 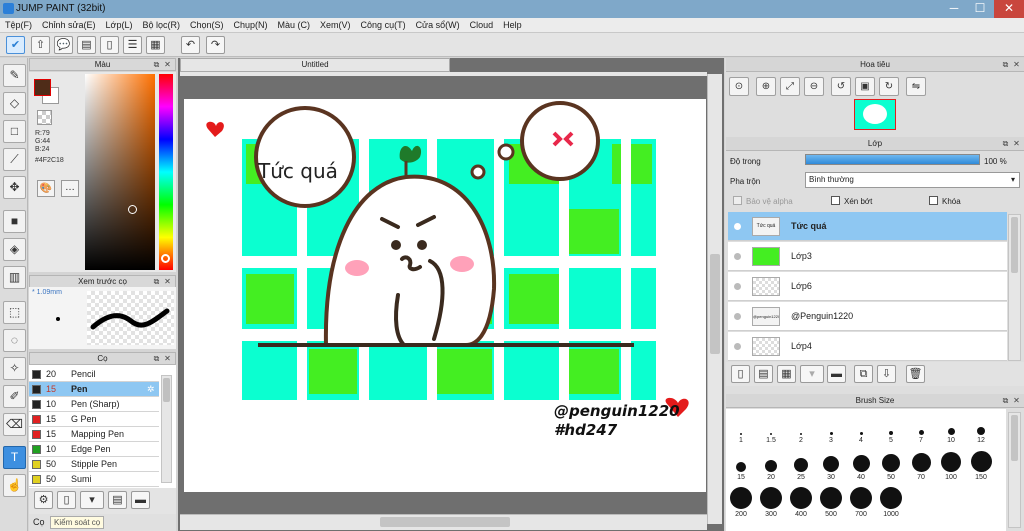 I want to click on brush-size-option: 3, so click(x=831, y=428).